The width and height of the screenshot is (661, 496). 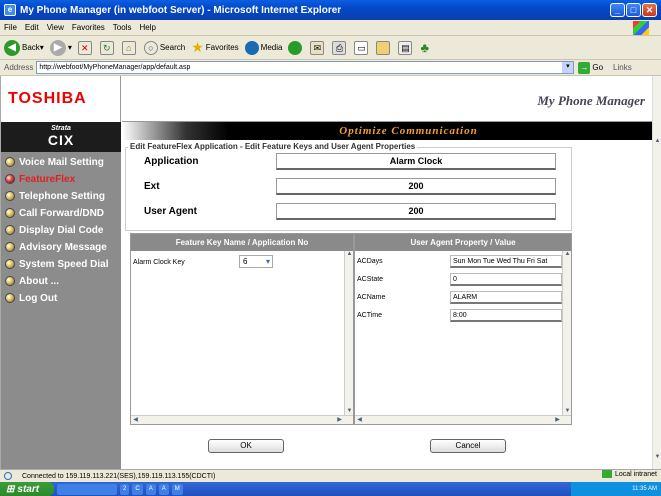 I want to click on home-button: ⌂, so click(x=129, y=47).